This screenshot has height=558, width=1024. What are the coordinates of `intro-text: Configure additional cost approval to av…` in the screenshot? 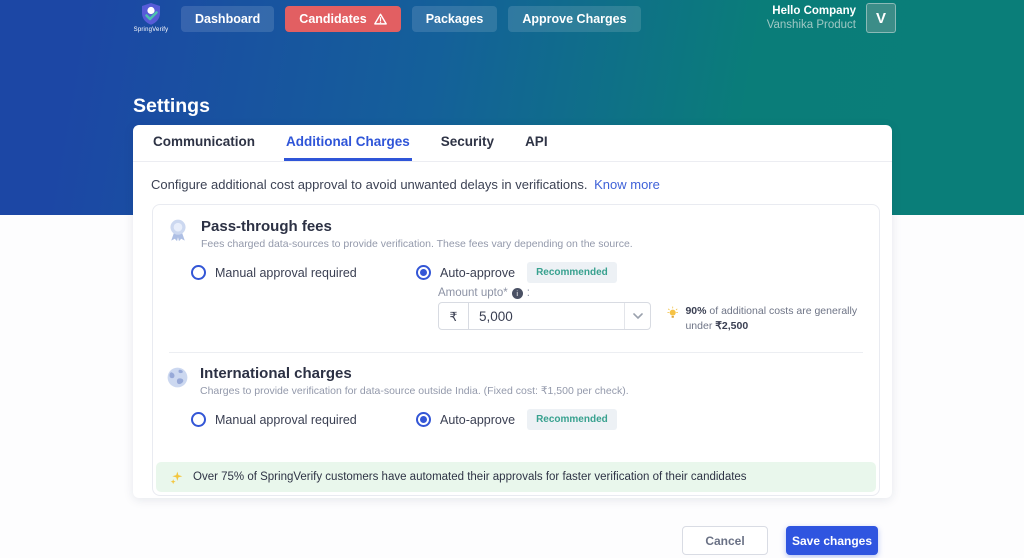 It's located at (512, 184).